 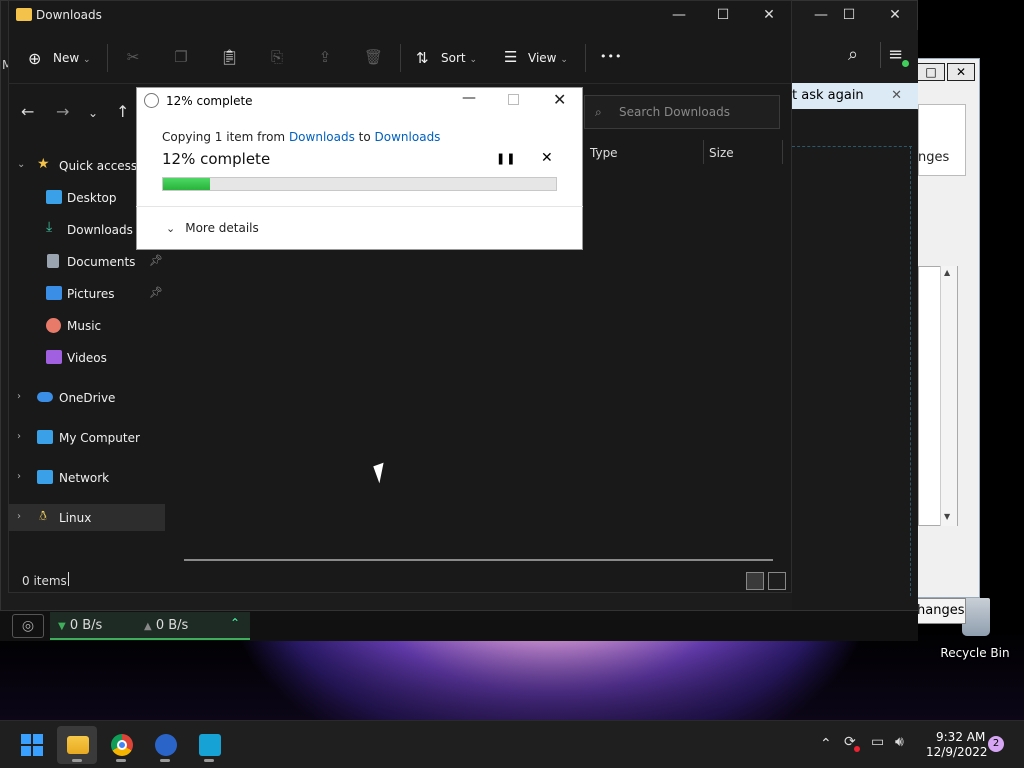 I want to click on forward-arrow-icon: →, so click(x=62, y=111).